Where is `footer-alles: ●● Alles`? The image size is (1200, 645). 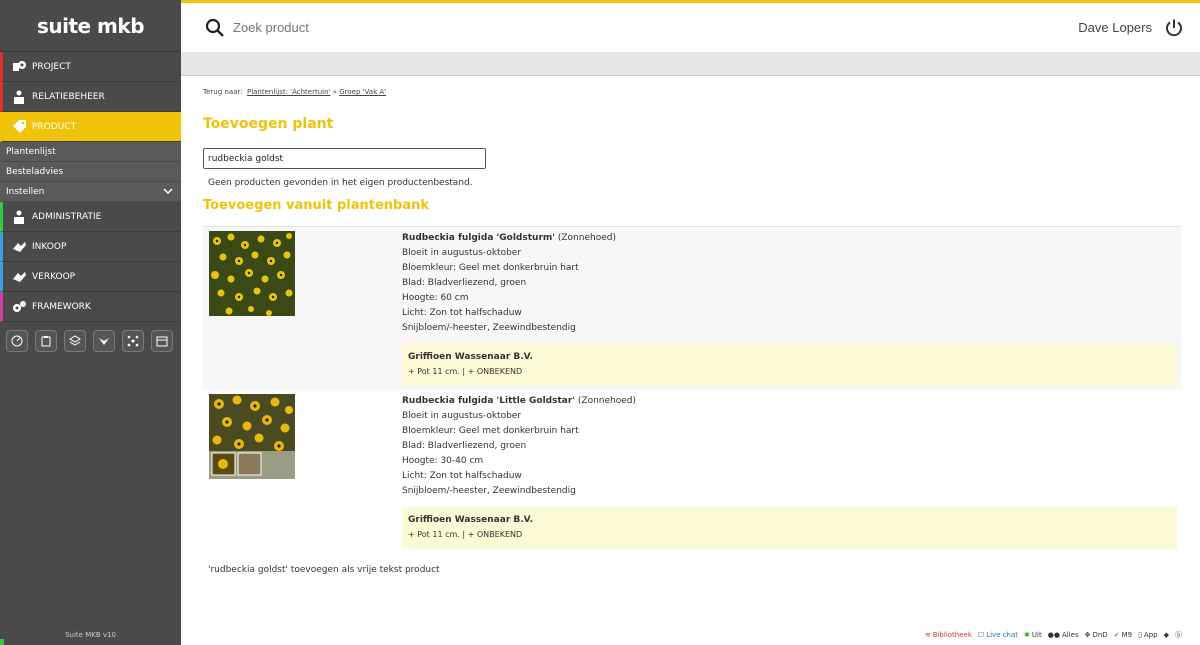 footer-alles: ●● Alles is located at coordinates (1063, 635).